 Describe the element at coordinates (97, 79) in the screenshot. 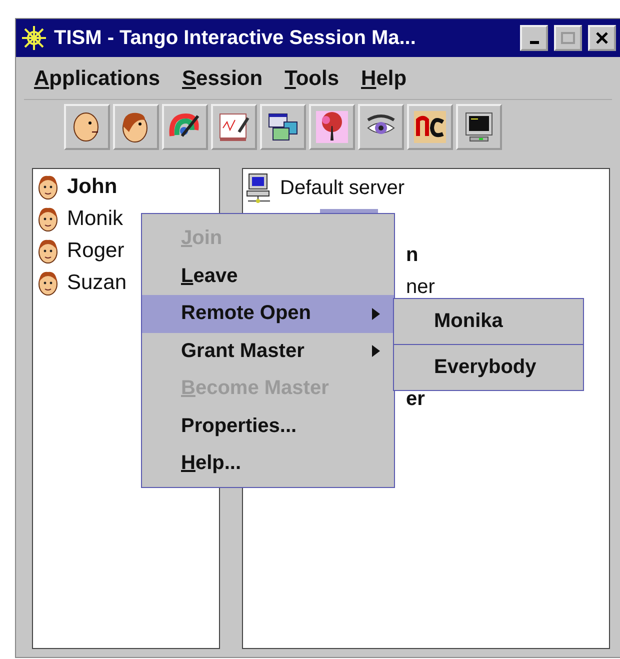

I see `menu-item: Applications` at that location.